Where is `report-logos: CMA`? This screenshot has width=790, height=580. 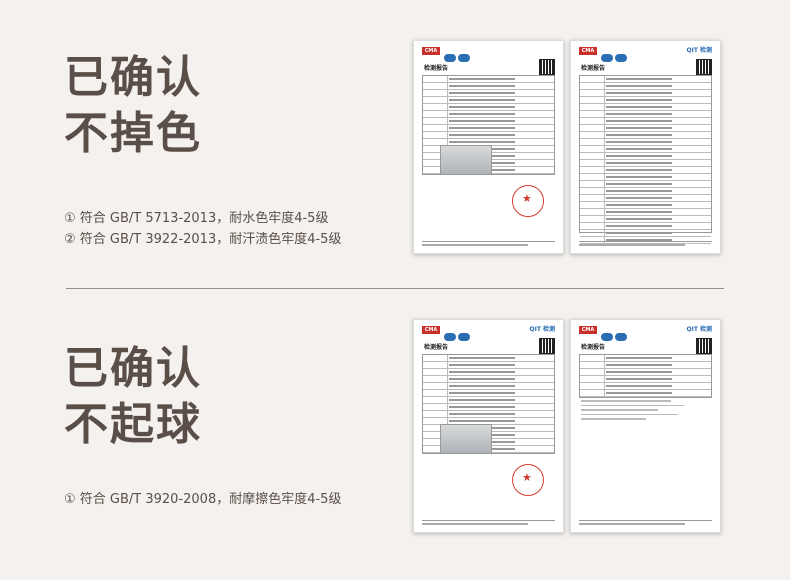
report-logos: CMA is located at coordinates (488, 54).